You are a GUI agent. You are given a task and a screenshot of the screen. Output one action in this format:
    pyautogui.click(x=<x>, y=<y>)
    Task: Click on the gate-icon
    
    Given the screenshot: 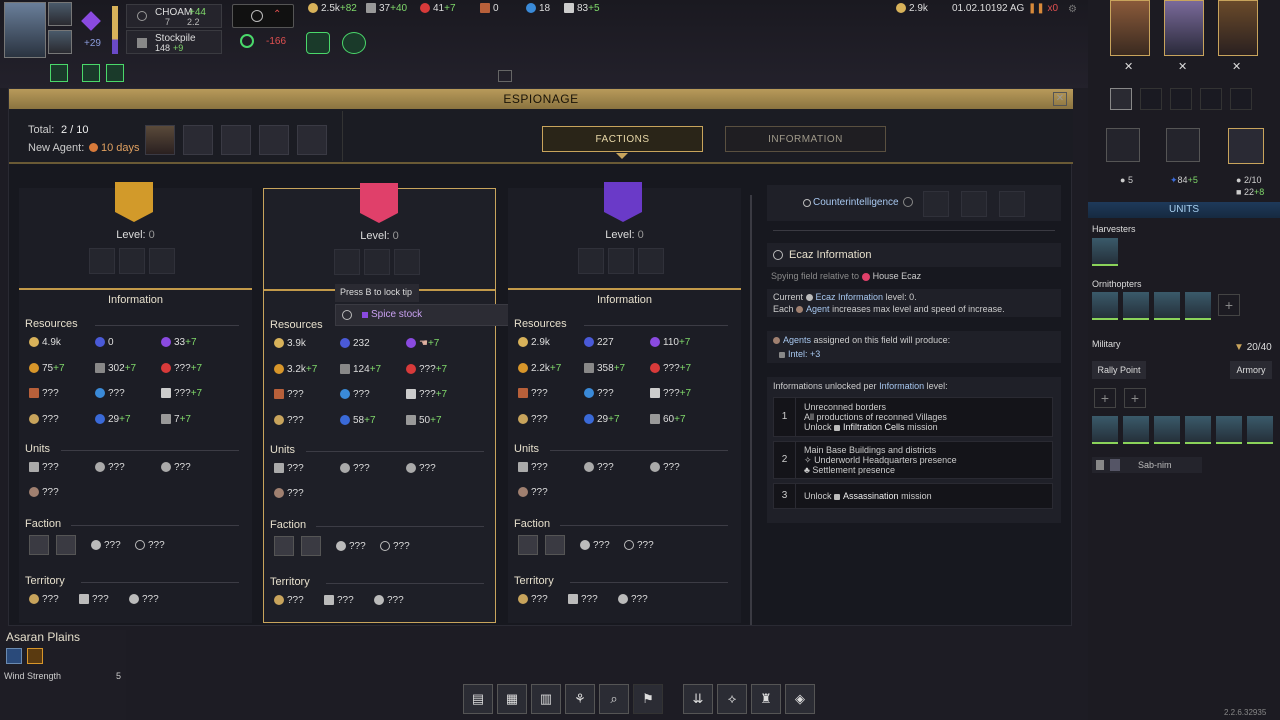 What is the action you would take?
    pyautogui.click(x=1183, y=145)
    